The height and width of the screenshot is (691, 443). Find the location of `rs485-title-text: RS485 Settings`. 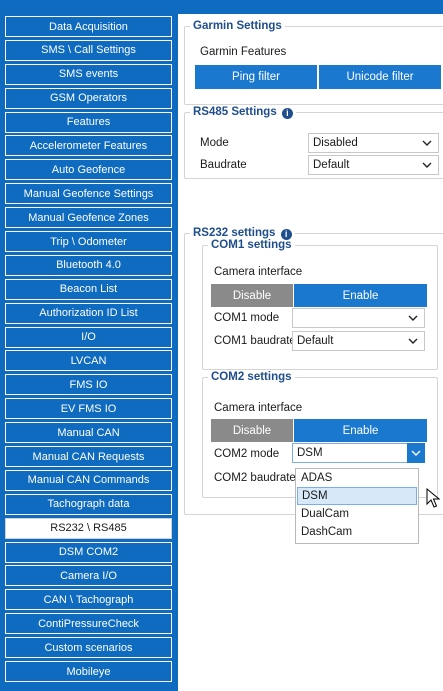

rs485-title-text: RS485 Settings is located at coordinates (235, 112).